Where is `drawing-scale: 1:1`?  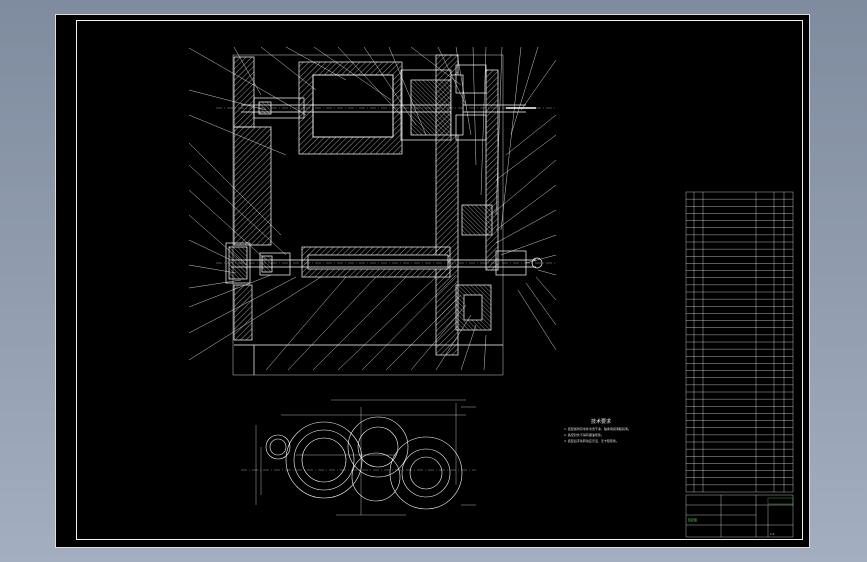
drawing-scale: 1:1 is located at coordinates (772, 534).